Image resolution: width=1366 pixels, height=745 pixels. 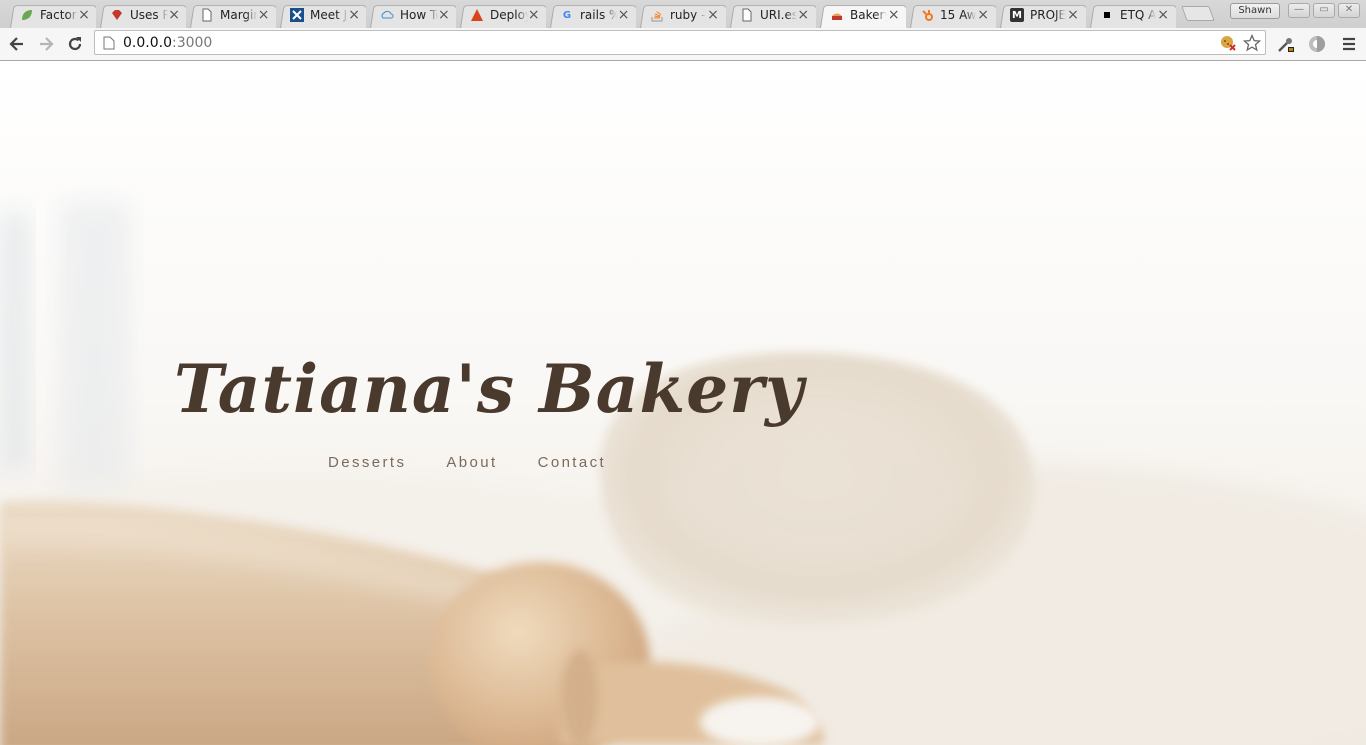 I want to click on tab: Deploy ×, so click(x=501, y=15).